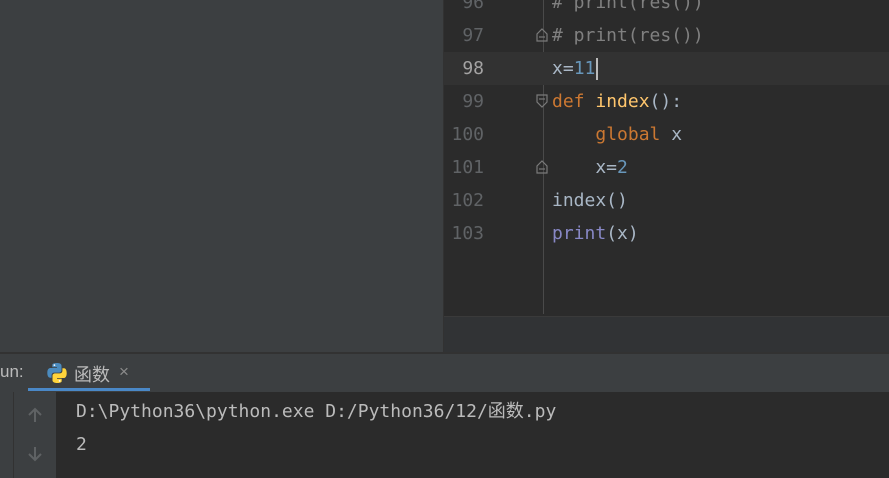  Describe the element at coordinates (35, 454) in the screenshot. I see `arrow-down-icon` at that location.